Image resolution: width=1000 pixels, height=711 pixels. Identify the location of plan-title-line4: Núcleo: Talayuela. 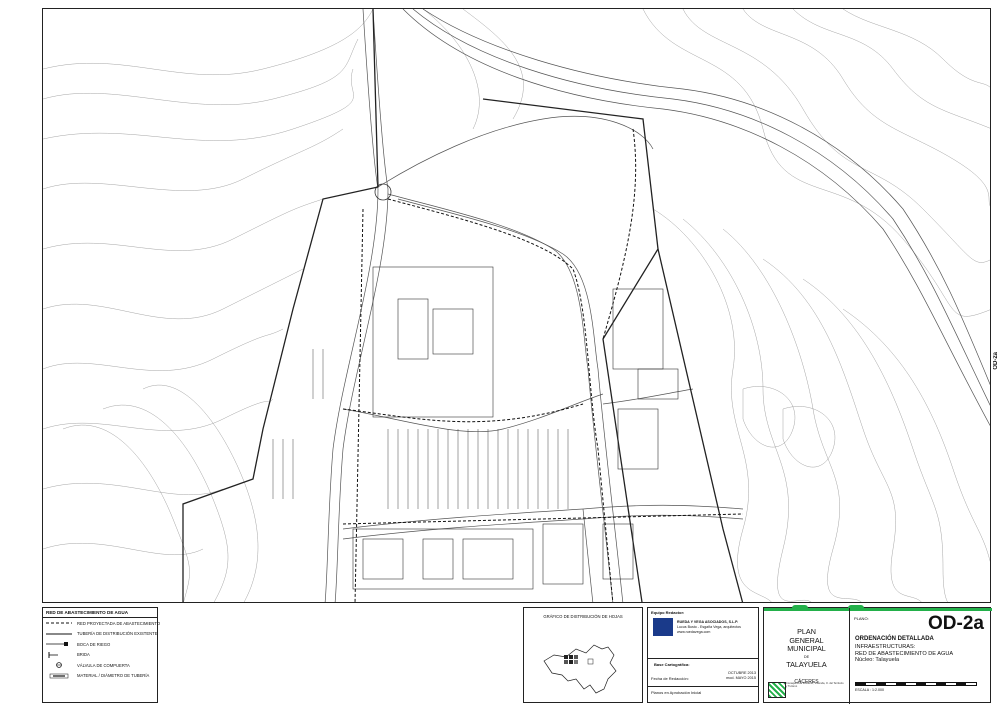
(877, 660).